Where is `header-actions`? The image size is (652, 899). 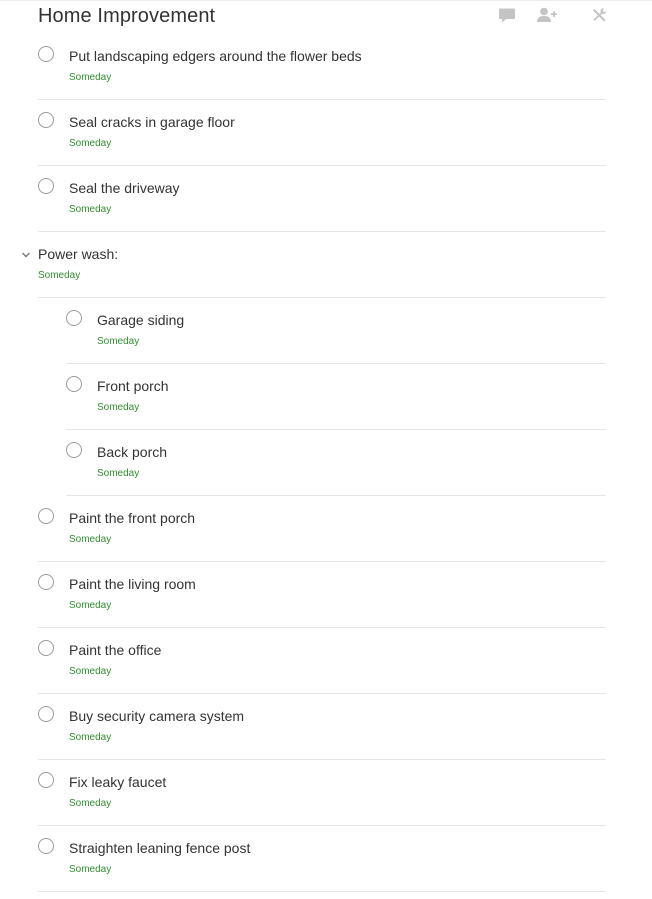 header-actions is located at coordinates (554, 17).